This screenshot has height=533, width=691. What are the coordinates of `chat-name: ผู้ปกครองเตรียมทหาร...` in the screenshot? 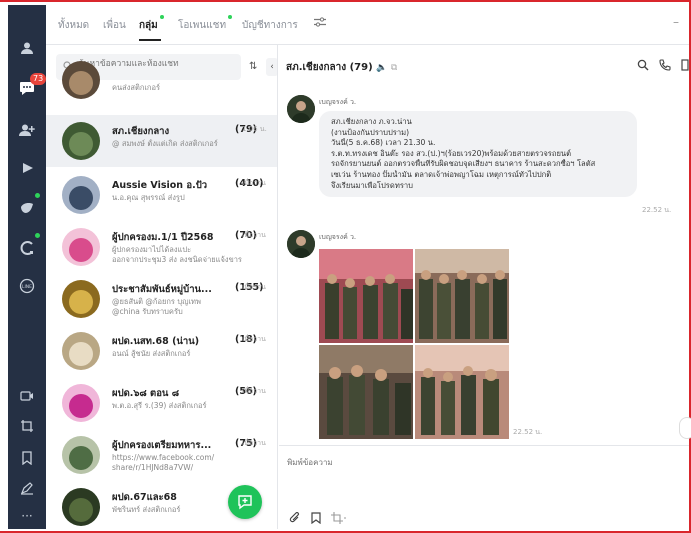 It's located at (162, 445).